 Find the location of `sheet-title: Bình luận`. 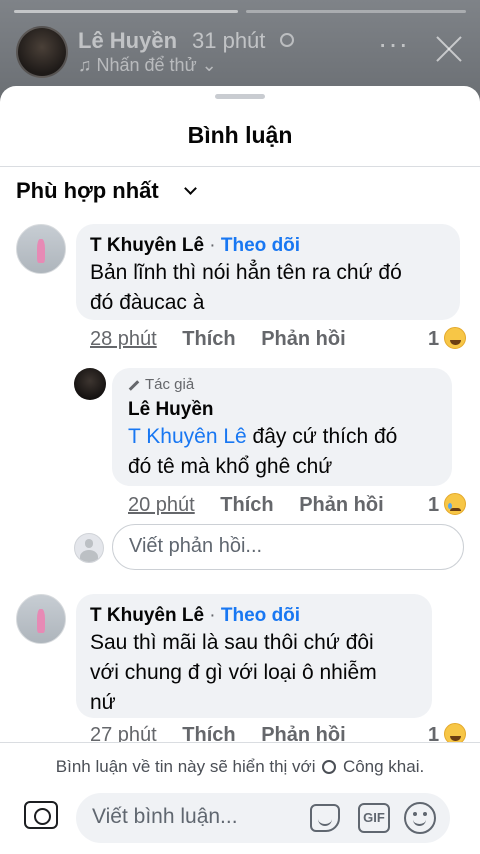

sheet-title: Bình luận is located at coordinates (240, 135).